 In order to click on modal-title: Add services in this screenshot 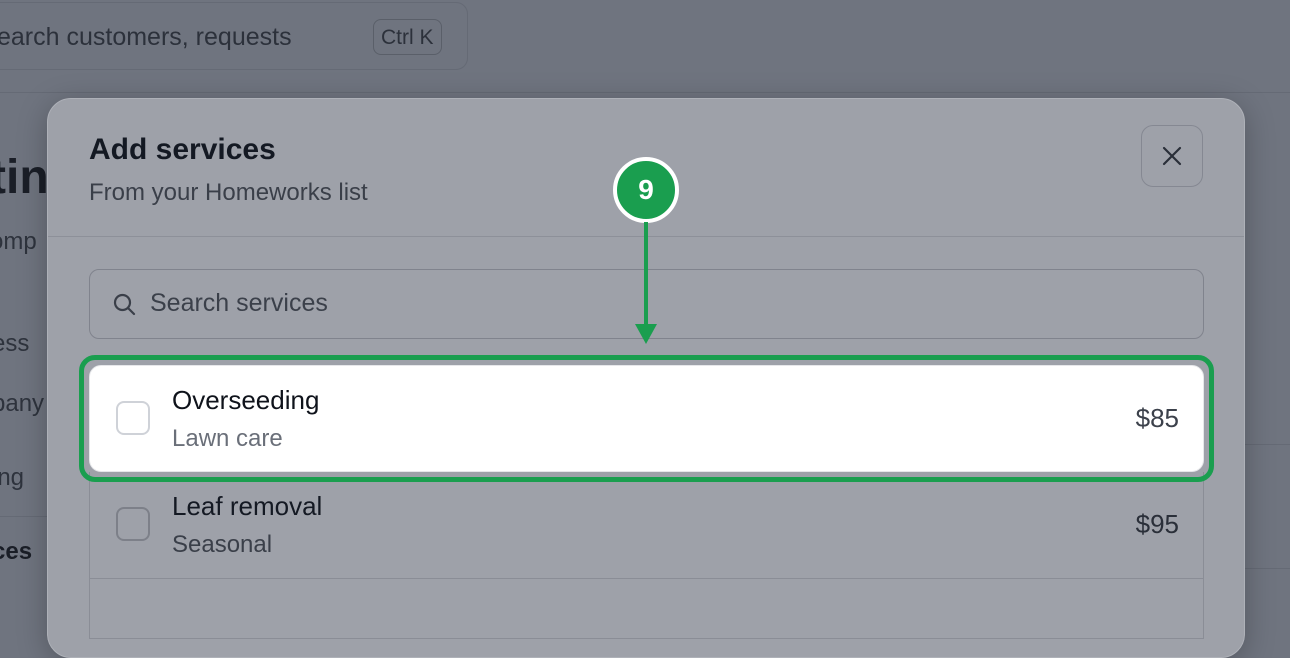, I will do `click(182, 149)`.